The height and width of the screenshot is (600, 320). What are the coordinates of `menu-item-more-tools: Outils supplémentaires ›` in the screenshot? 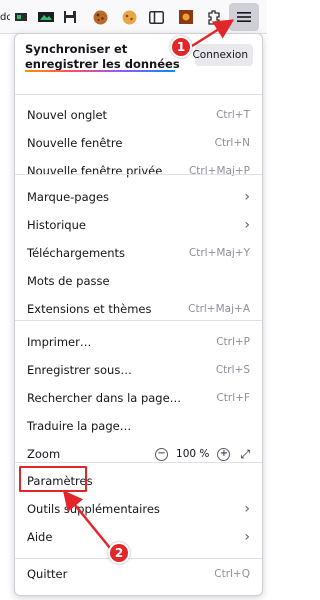 It's located at (138, 509).